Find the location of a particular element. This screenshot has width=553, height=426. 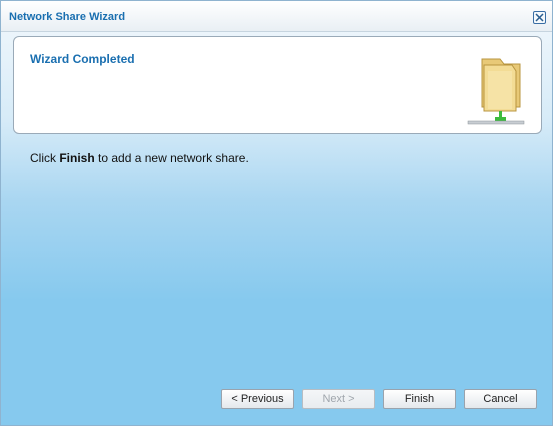

previous-button: < Previous is located at coordinates (257, 399).